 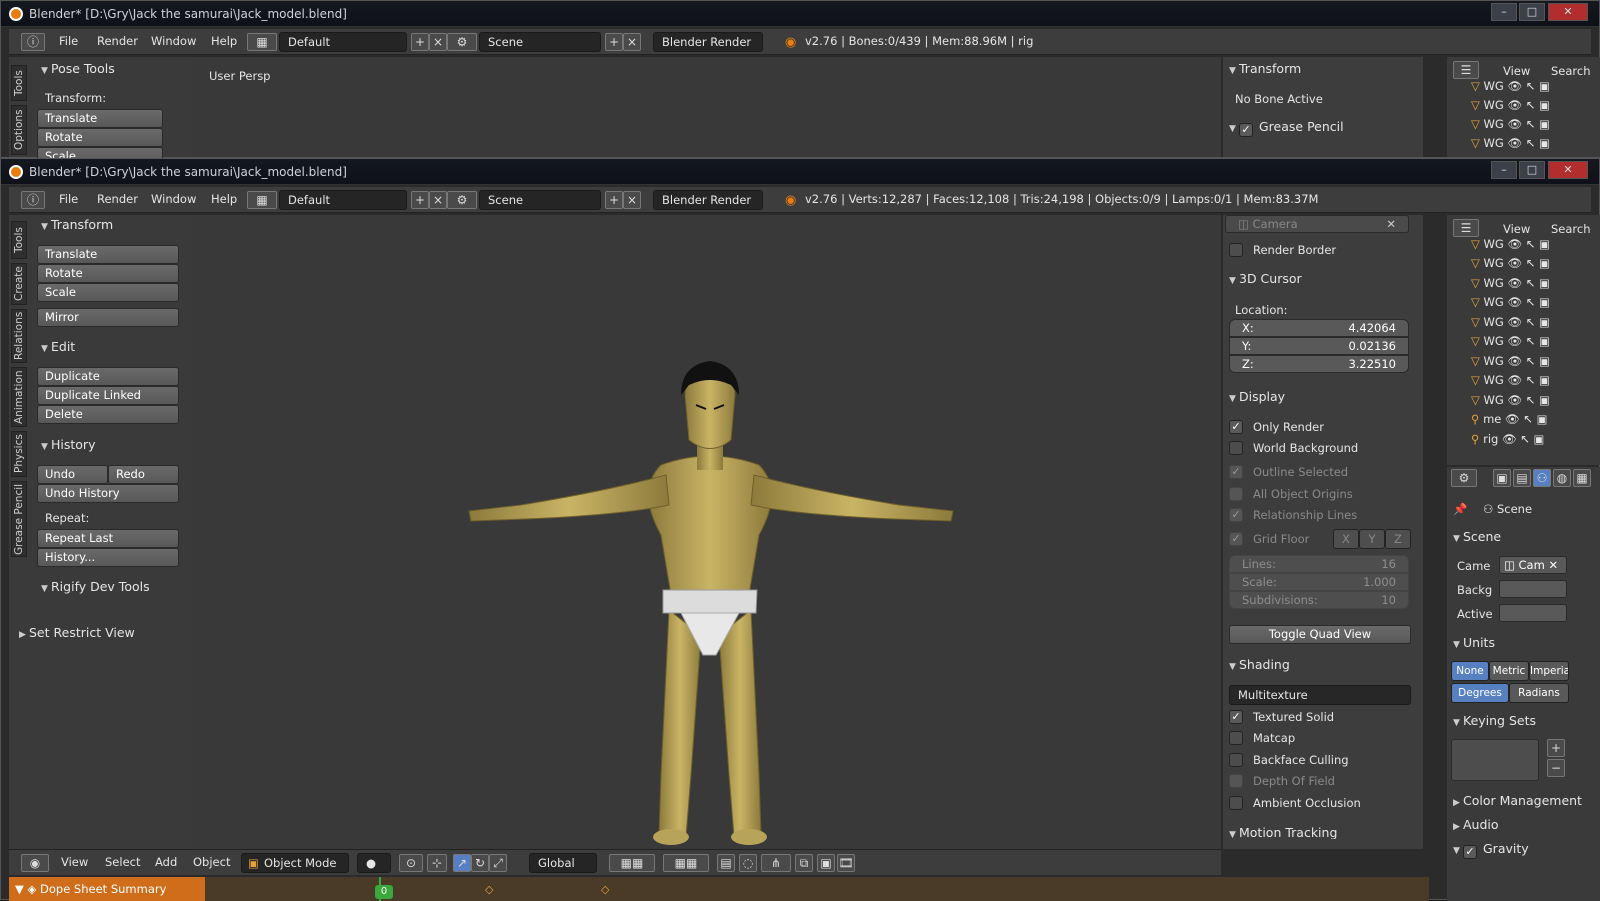 What do you see at coordinates (19, 240) in the screenshot?
I see `vtab-tools: Tools` at bounding box center [19, 240].